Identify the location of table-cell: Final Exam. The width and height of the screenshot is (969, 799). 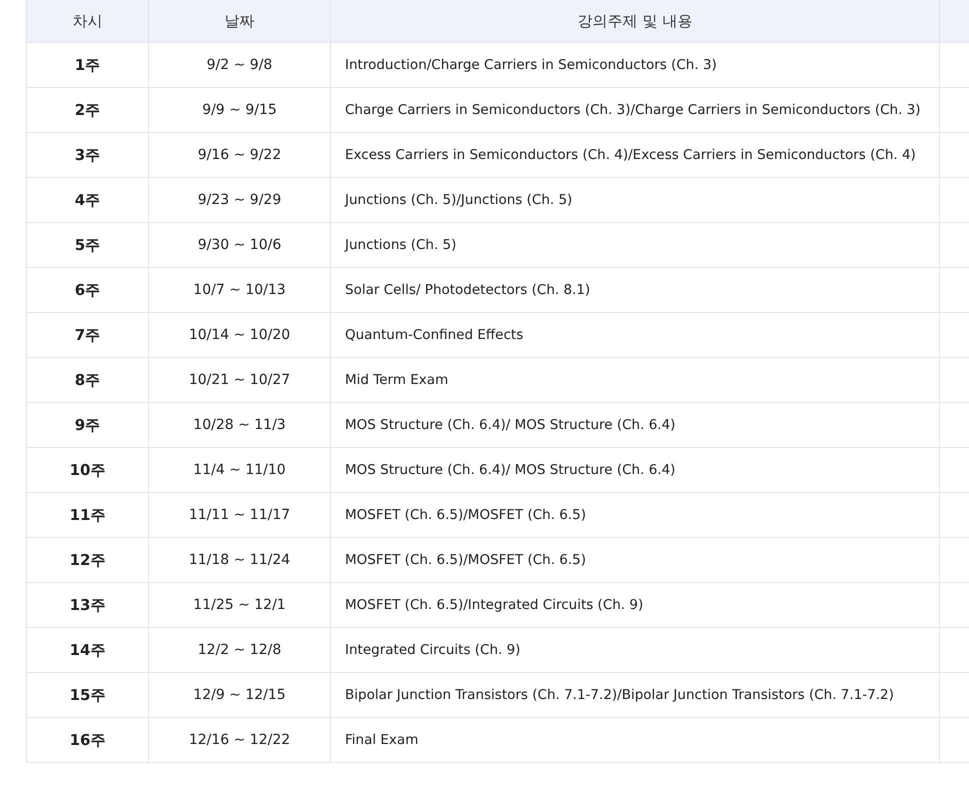
(635, 740).